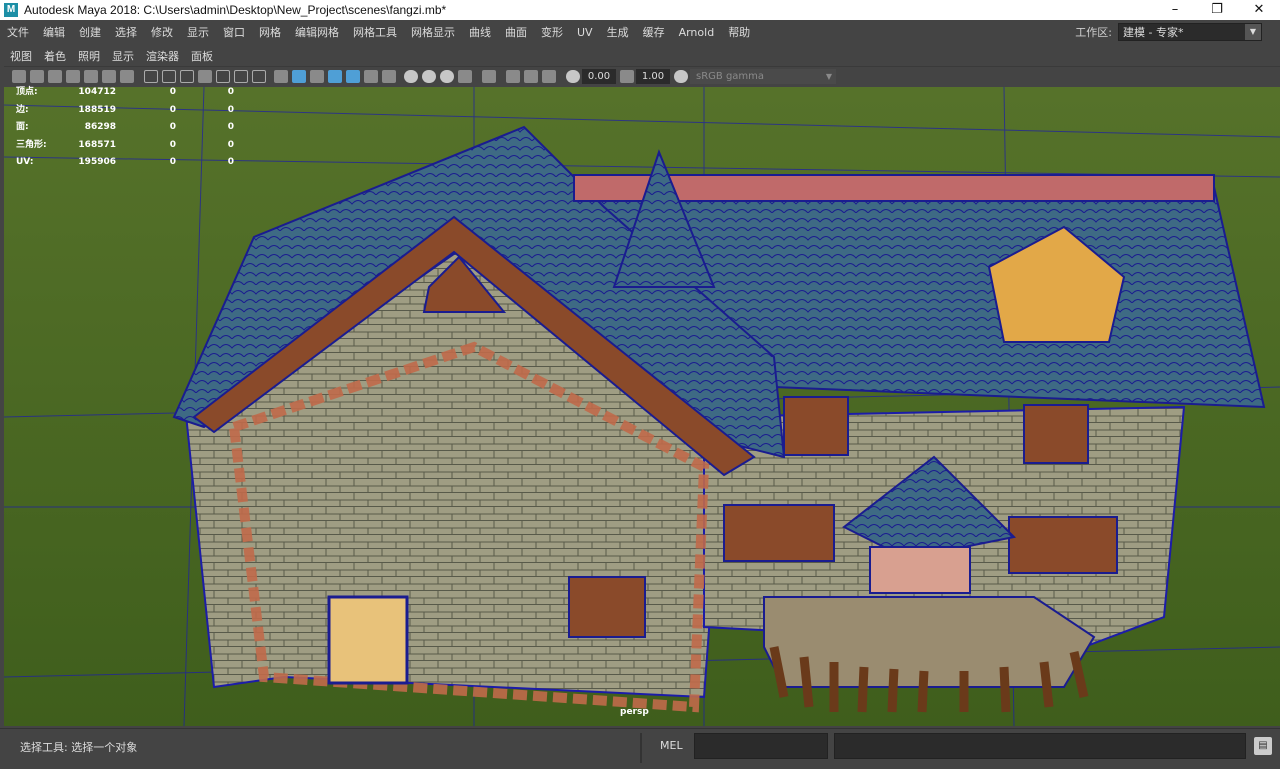 The height and width of the screenshot is (769, 1280). Describe the element at coordinates (429, 76) in the screenshot. I see `motion-blur-icon` at that location.